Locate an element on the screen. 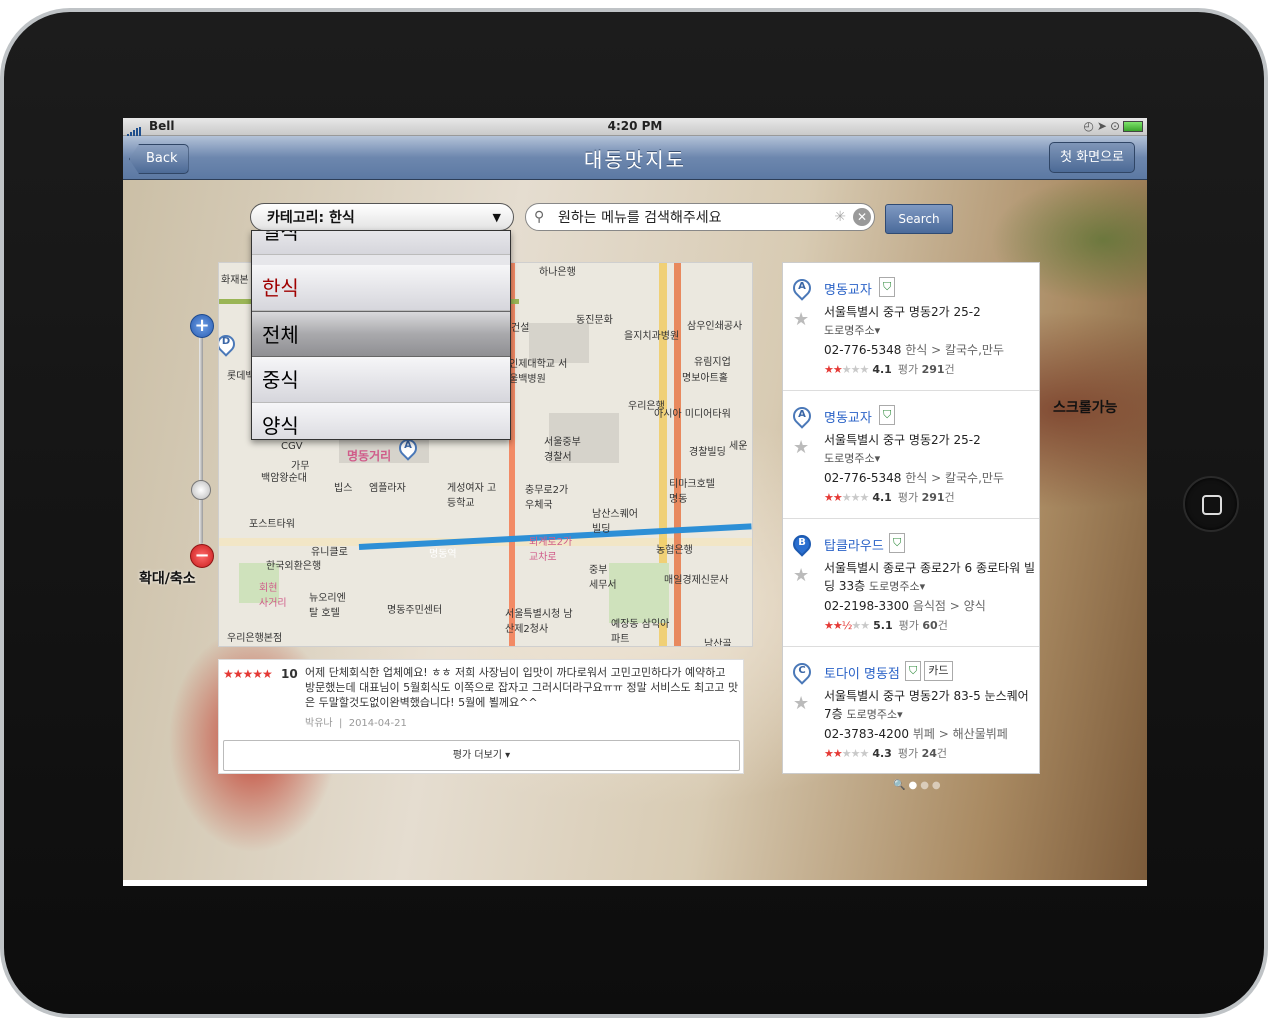 The width and height of the screenshot is (1271, 1018). status-bar: Bell 4:20 PM ◴➤⊙ is located at coordinates (635, 127).